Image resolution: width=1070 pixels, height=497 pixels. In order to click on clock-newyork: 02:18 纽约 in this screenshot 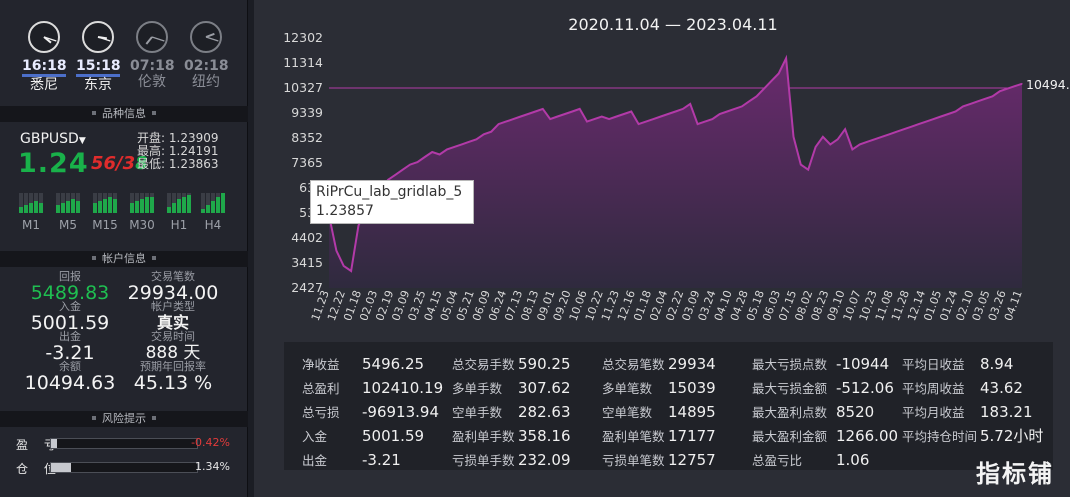, I will do `click(206, 55)`.